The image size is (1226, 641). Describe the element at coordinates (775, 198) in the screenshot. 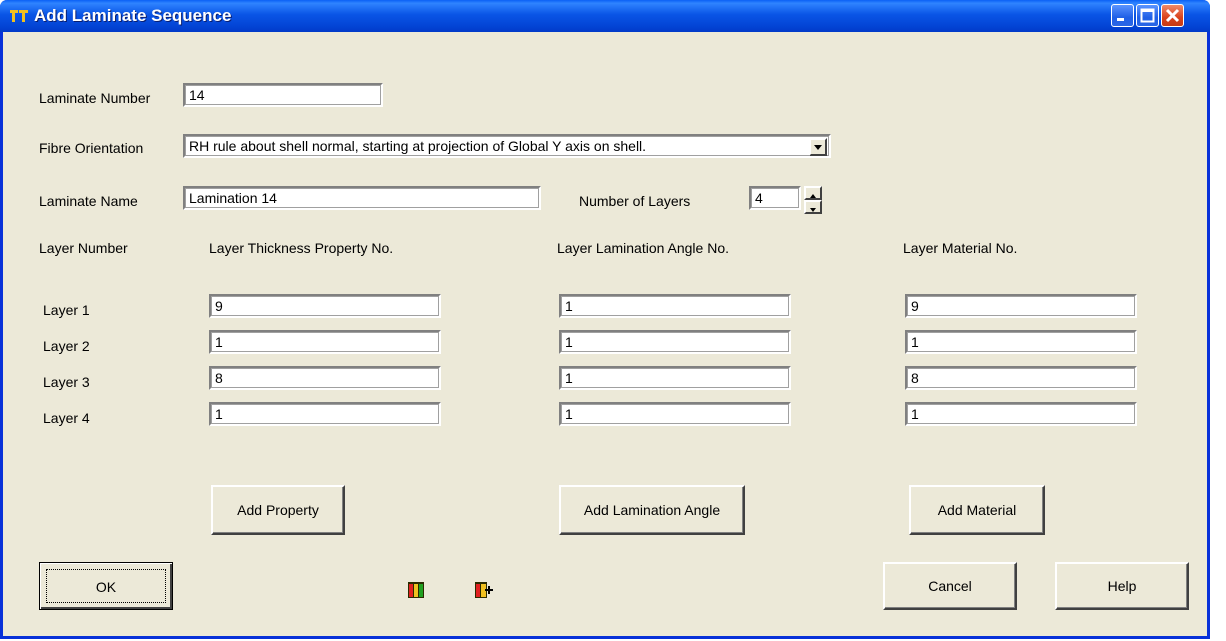

I see `number-of-layers-input: 4` at that location.